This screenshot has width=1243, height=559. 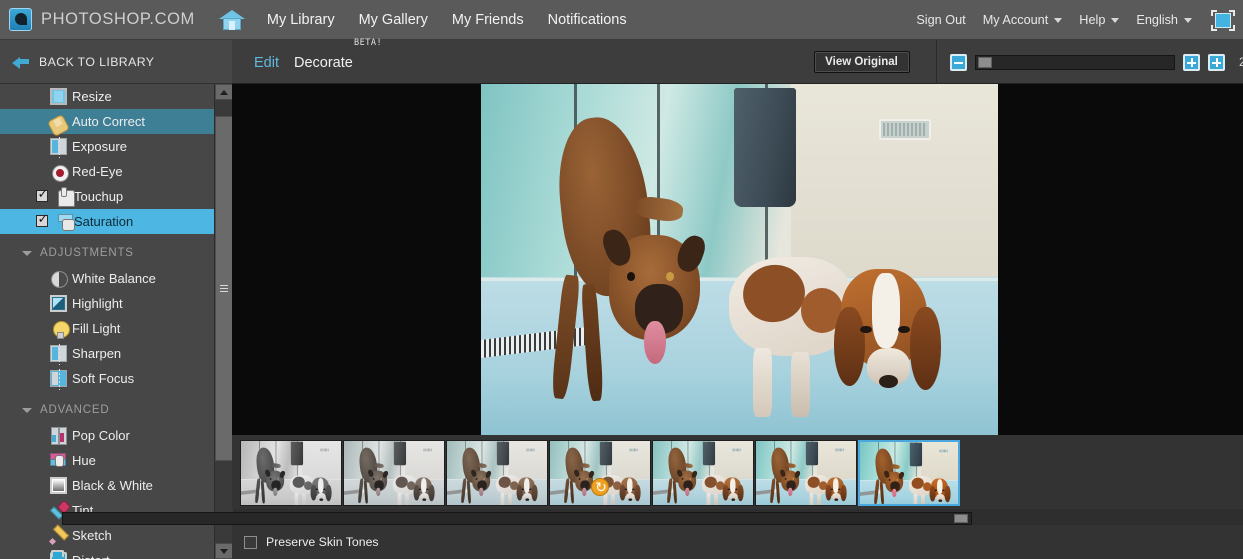 What do you see at coordinates (958, 62) in the screenshot?
I see `zoom-out-icon` at bounding box center [958, 62].